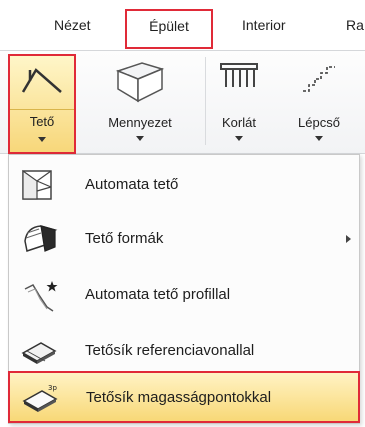  What do you see at coordinates (41, 80) in the screenshot?
I see `roof-icon` at bounding box center [41, 80].